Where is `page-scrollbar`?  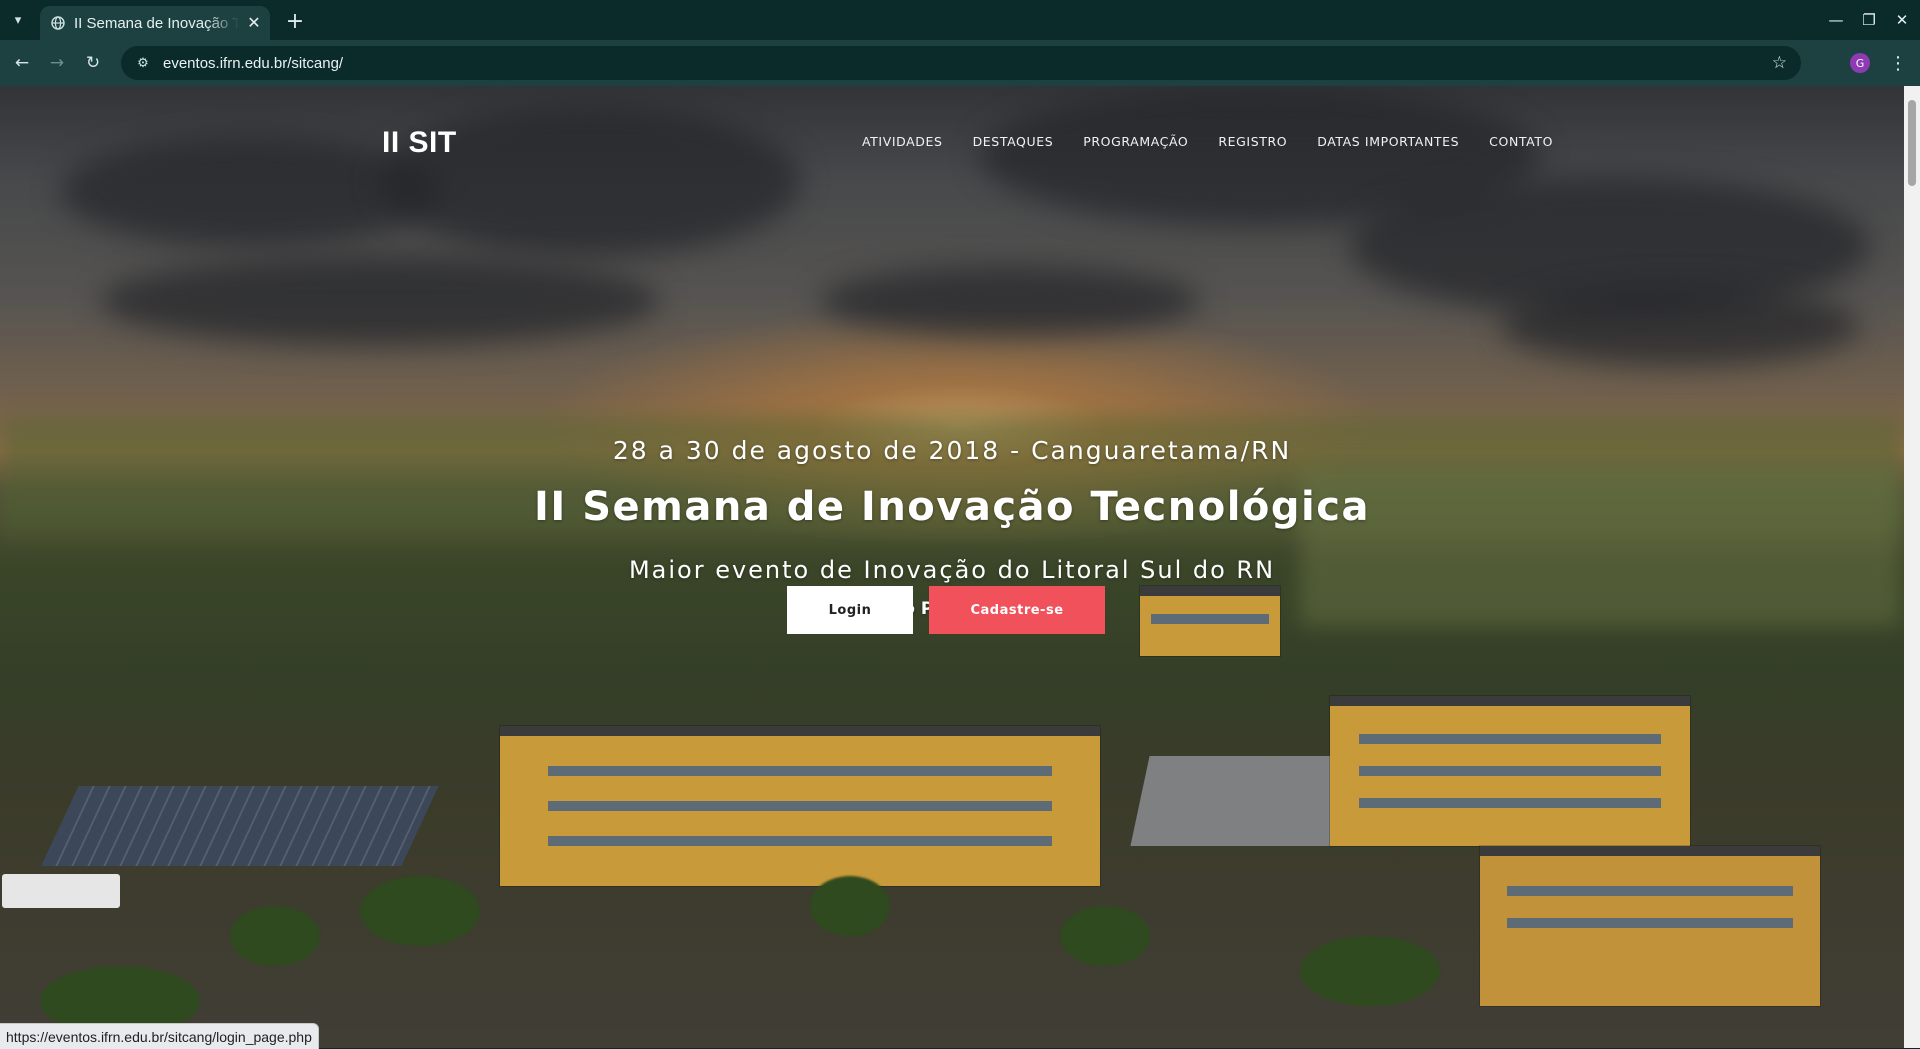 page-scrollbar is located at coordinates (1912, 567).